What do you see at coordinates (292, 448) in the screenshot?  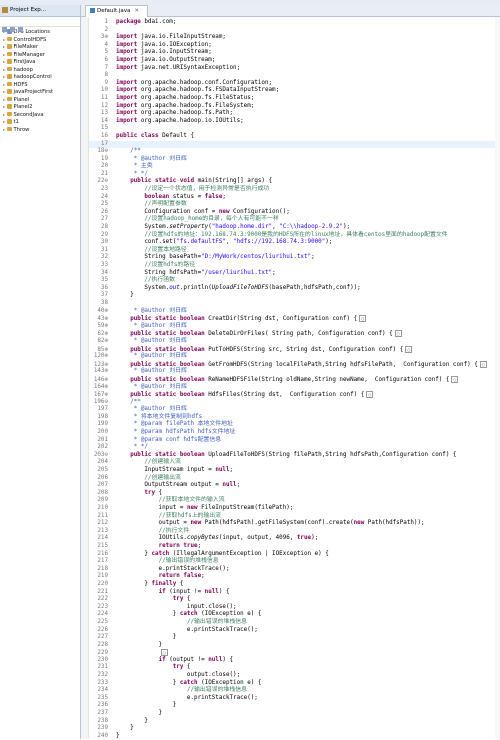 I see `code-line: 202 * */` at bounding box center [292, 448].